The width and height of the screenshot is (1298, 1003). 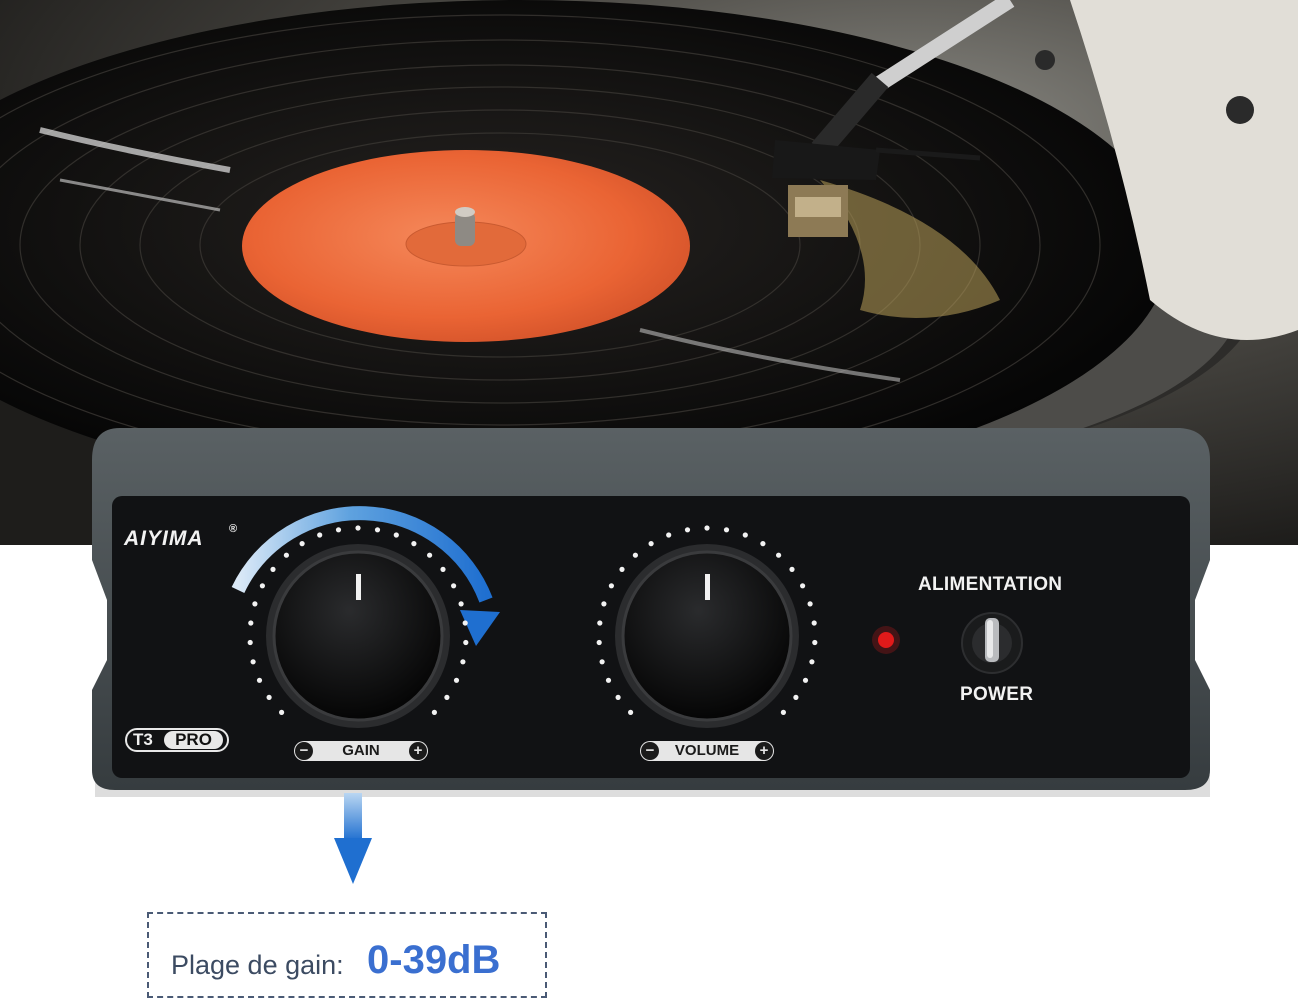 What do you see at coordinates (990, 584) in the screenshot?
I see `power-label-french: ALIMENTATION` at bounding box center [990, 584].